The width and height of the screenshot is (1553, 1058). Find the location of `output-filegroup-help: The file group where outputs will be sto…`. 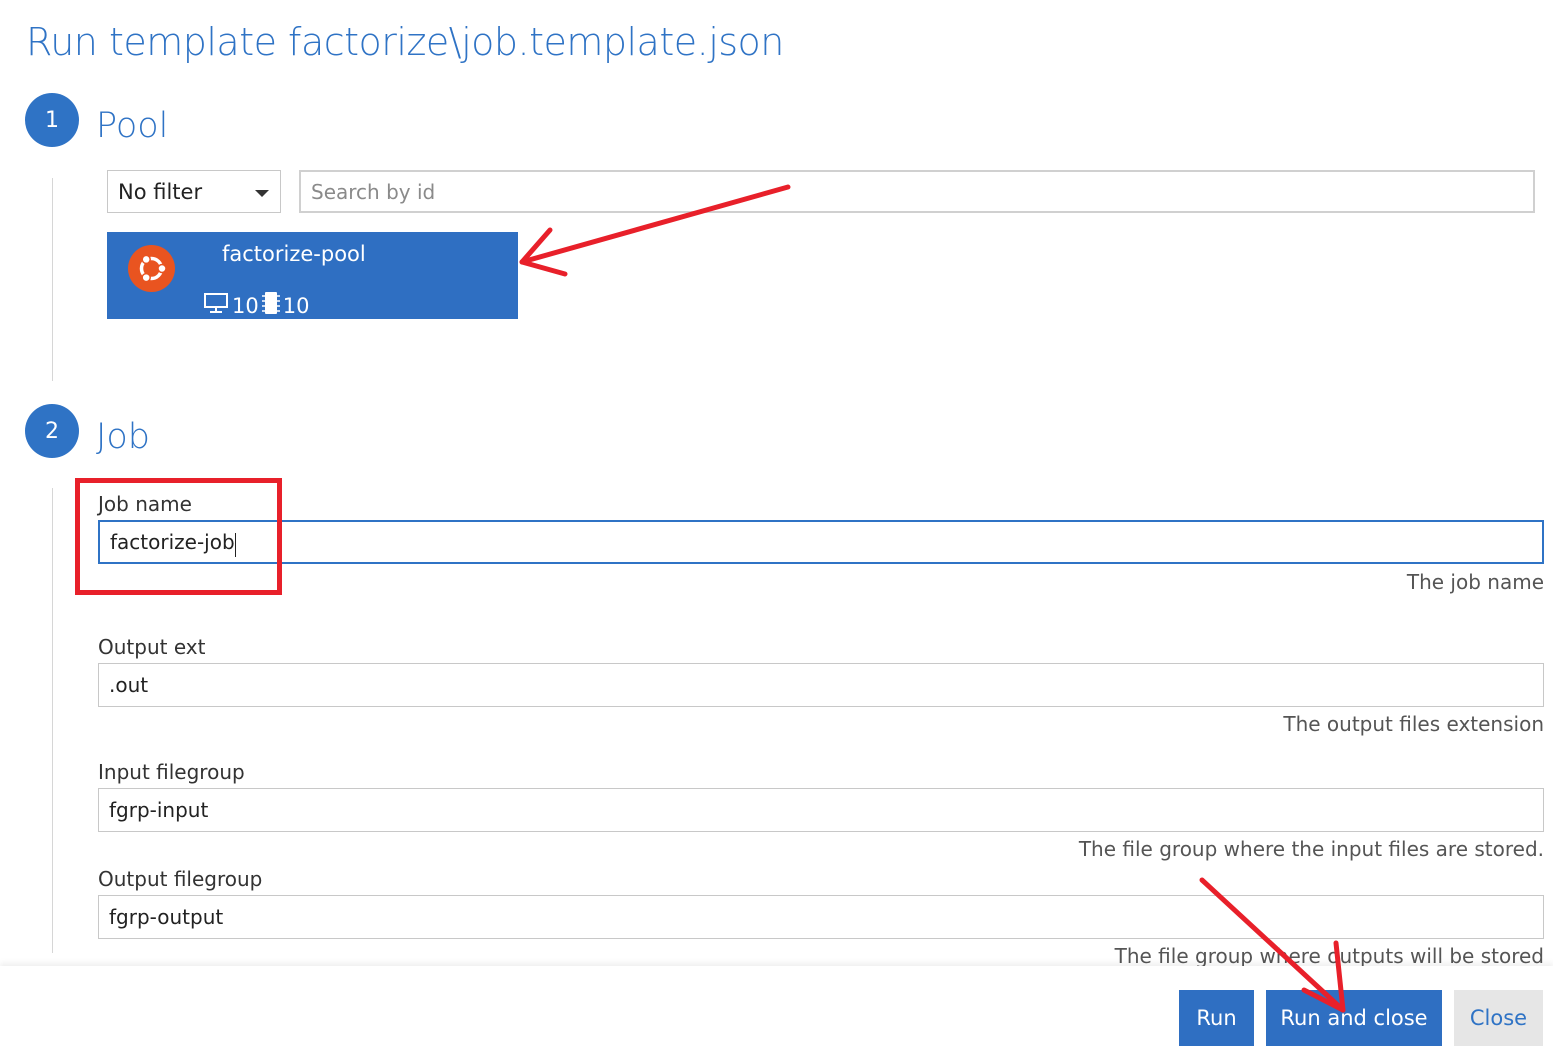

output-filegroup-help: The file group where outputs will be sto… is located at coordinates (1329, 956).